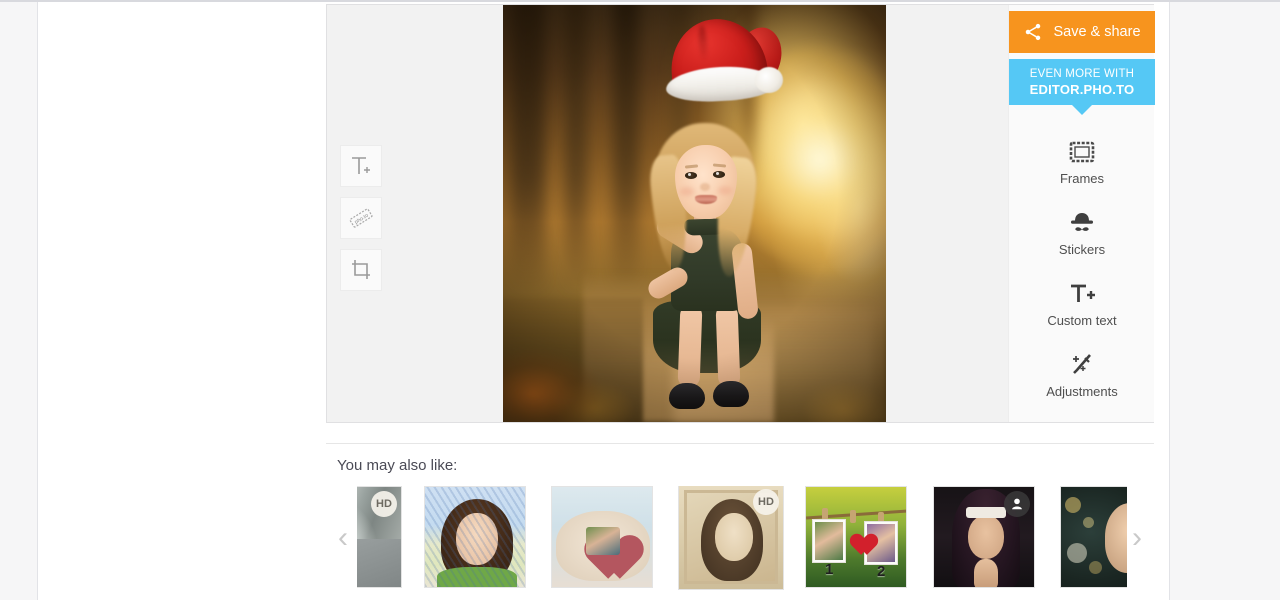  I want to click on left-tool-rail: pho.to, so click(361, 223).